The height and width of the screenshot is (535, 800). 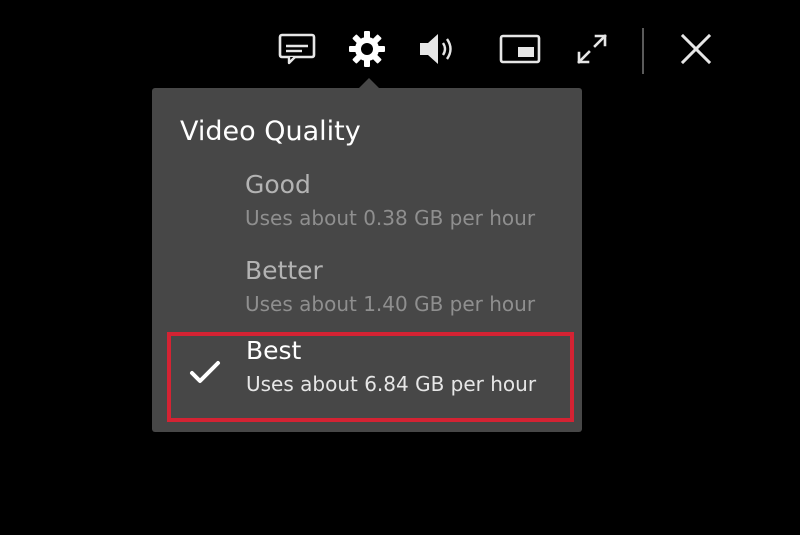 I want to click on close-button, so click(x=696, y=49).